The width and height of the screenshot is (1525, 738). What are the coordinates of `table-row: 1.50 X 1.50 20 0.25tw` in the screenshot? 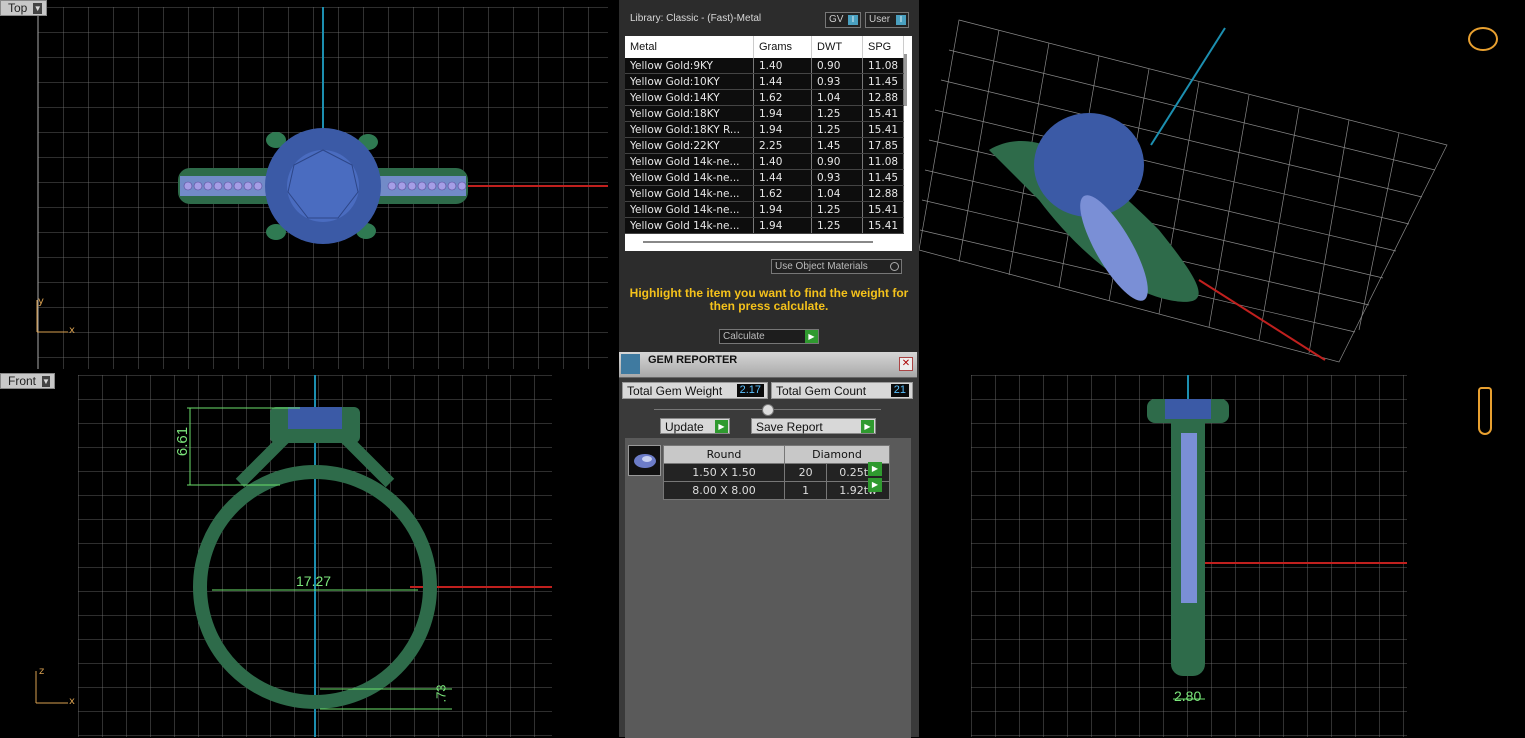 It's located at (776, 472).